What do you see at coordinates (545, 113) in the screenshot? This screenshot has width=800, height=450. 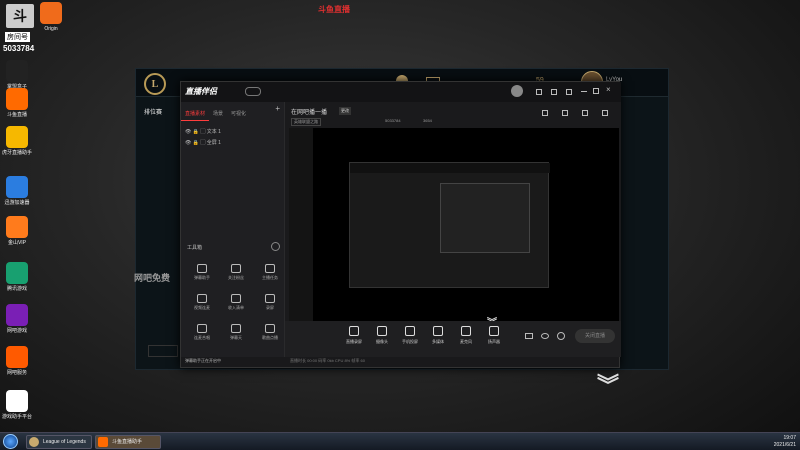 I see `share-icon` at bounding box center [545, 113].